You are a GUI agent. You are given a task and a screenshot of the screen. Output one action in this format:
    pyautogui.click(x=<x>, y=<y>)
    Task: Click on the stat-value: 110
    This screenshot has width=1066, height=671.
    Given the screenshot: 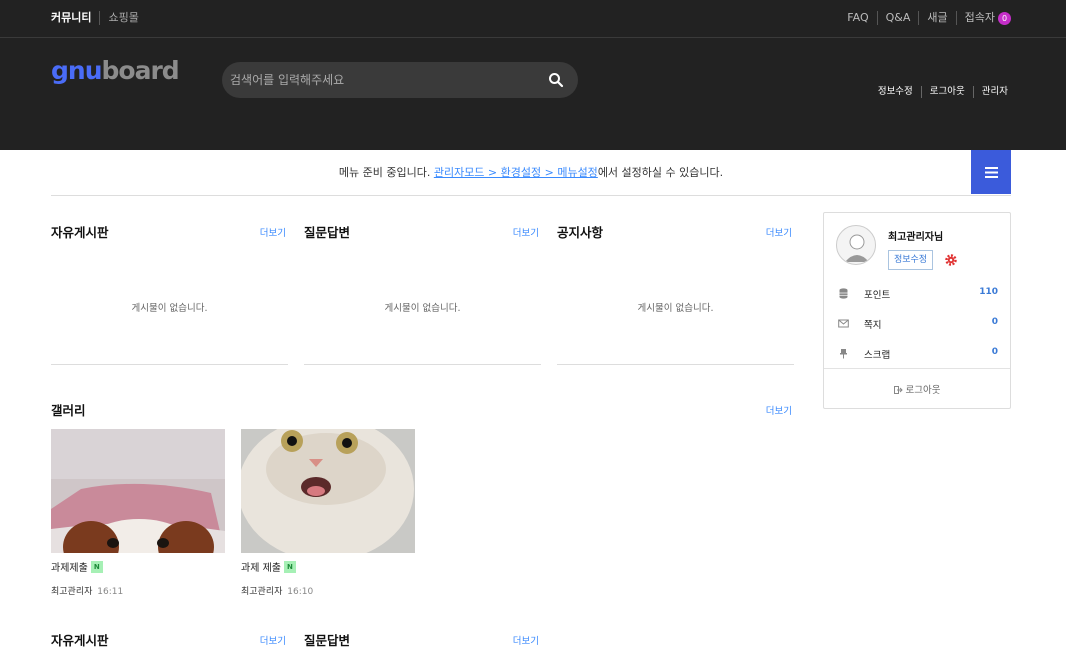 What is the action you would take?
    pyautogui.click(x=988, y=292)
    